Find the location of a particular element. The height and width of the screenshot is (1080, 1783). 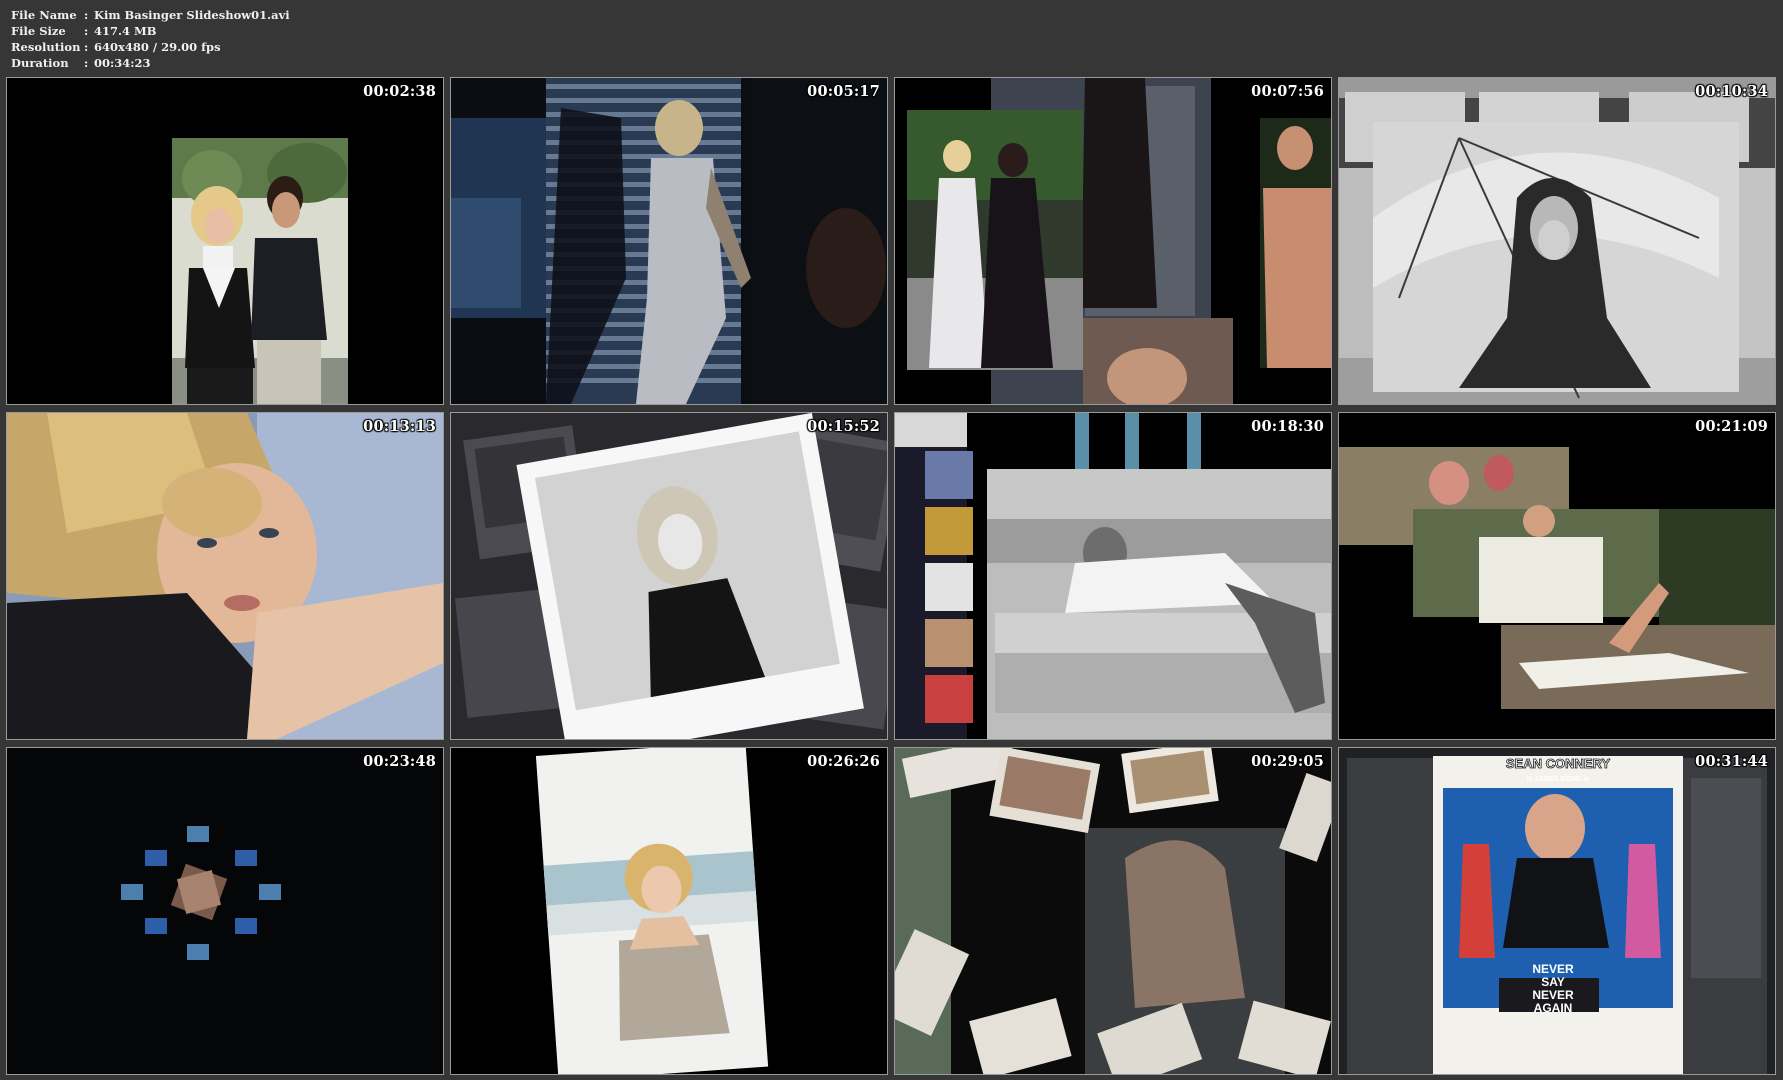

thumbnail-10: 00:26:26 is located at coordinates (669, 911).